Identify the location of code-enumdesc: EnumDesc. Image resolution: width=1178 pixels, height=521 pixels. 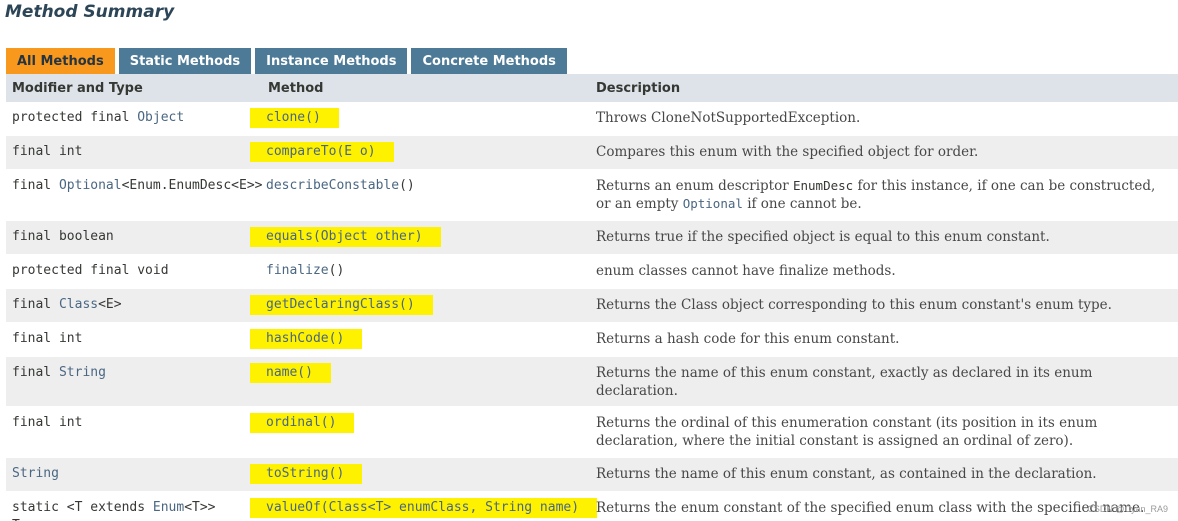
(823, 185).